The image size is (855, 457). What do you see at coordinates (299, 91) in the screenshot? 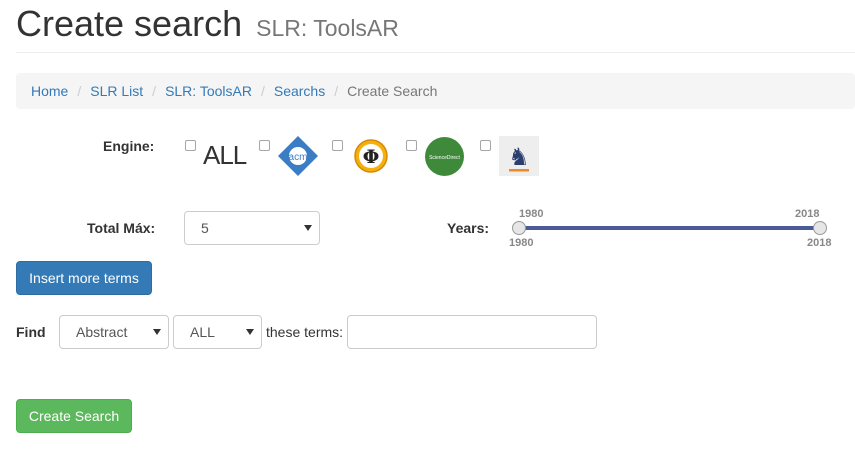
I see `breadcrumb-searchs: Searchs` at bounding box center [299, 91].